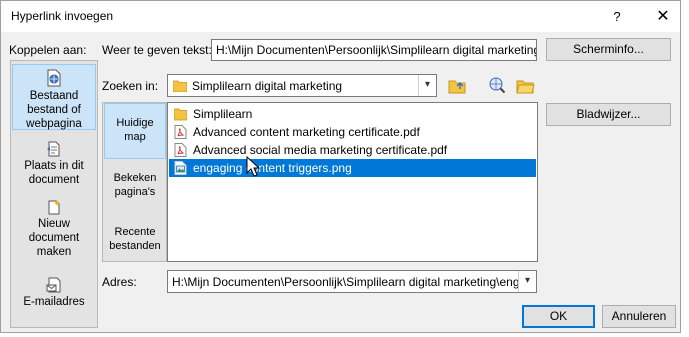 The height and width of the screenshot is (337, 689). Describe the element at coordinates (54, 302) in the screenshot. I see `link-email-label: E-mailadres` at that location.